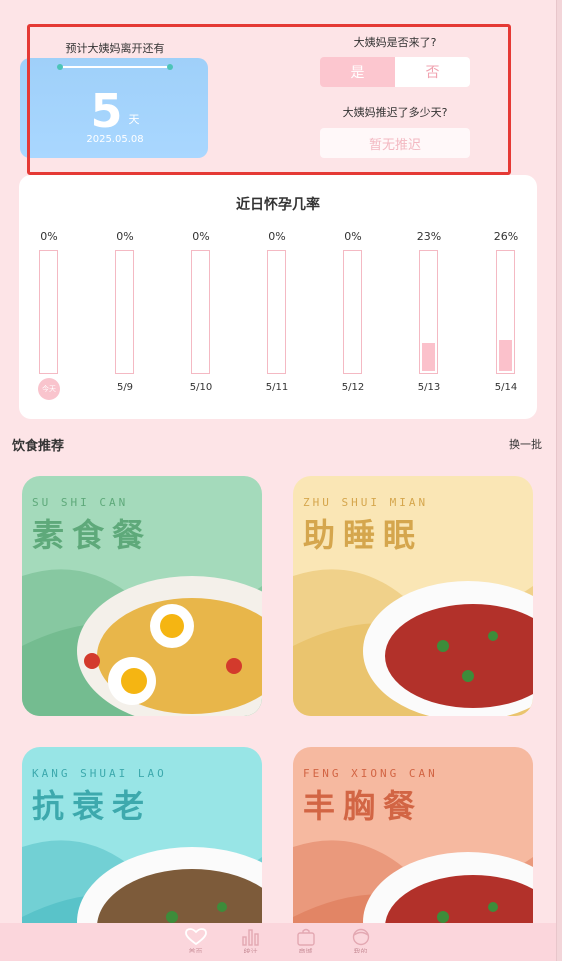  I want to click on probability-percent: 26%, so click(506, 236).